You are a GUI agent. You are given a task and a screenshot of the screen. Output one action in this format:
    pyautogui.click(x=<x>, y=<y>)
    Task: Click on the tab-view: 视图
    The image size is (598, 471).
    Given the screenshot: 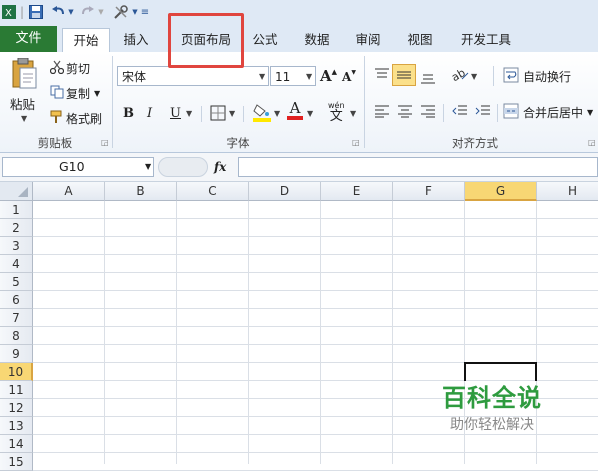 What is the action you would take?
    pyautogui.click(x=420, y=40)
    